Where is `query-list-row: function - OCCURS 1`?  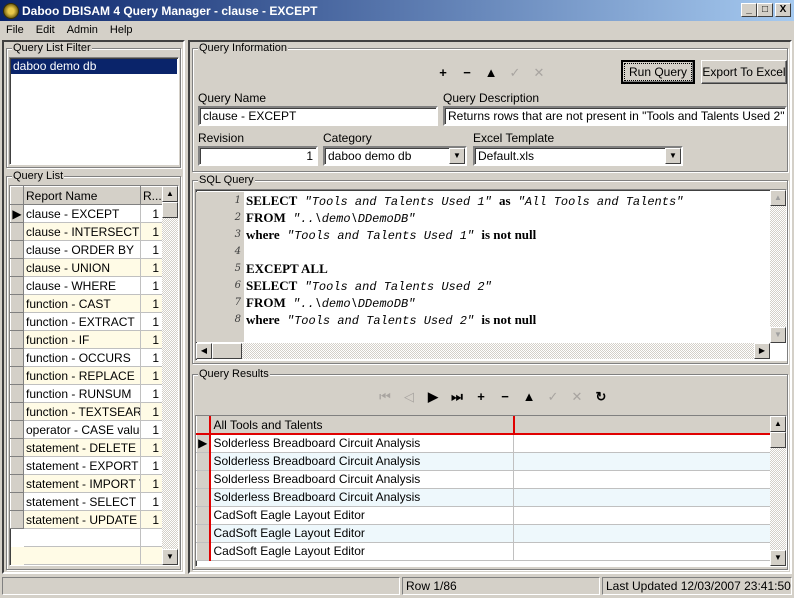
query-list-row: function - OCCURS 1 is located at coordinates (86, 357).